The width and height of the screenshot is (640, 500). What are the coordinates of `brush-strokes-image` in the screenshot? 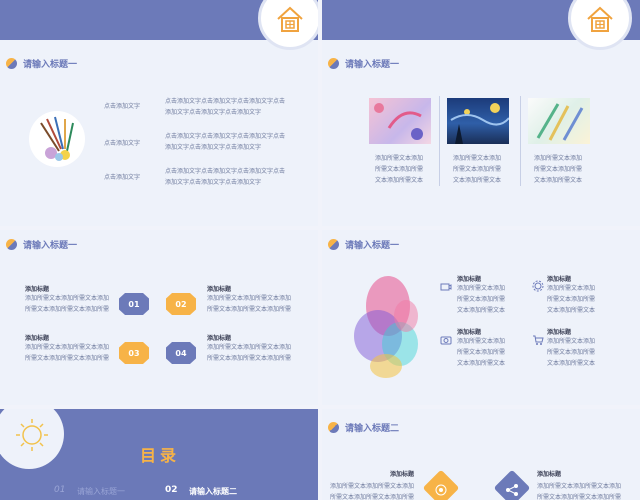 It's located at (559, 121).